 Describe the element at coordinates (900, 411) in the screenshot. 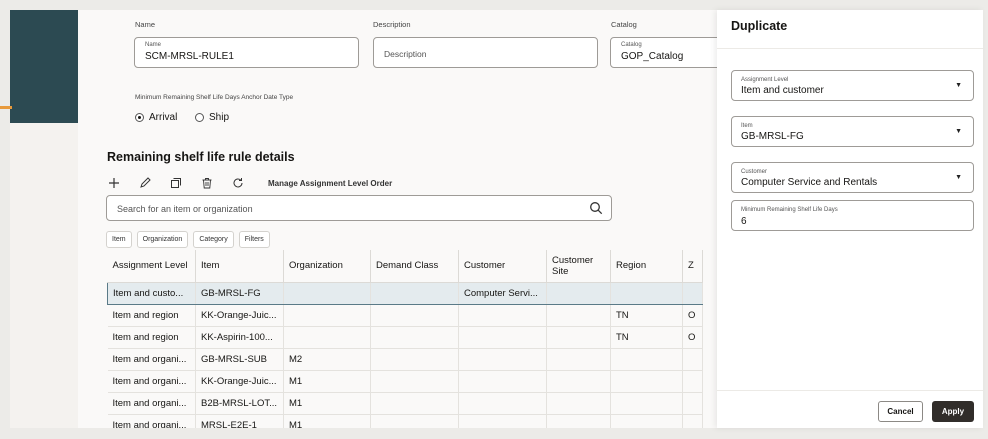

I see `cancel-button: Cancel` at that location.